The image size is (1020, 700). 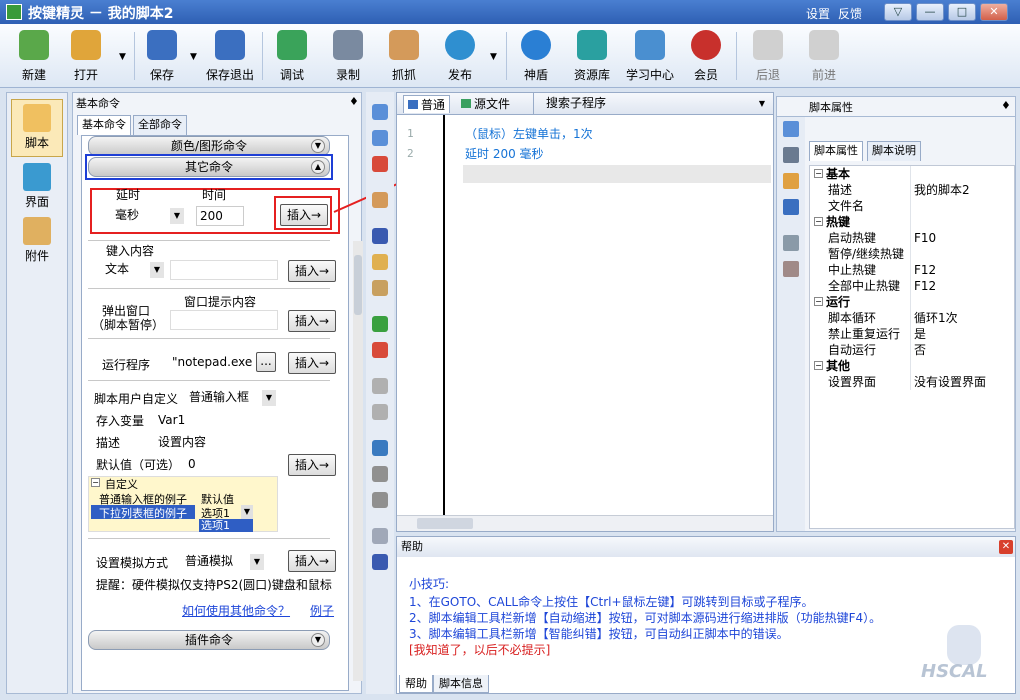 I want to click on help-dismiss-link: [我知道了，以后不必提示], so click(x=479, y=649).